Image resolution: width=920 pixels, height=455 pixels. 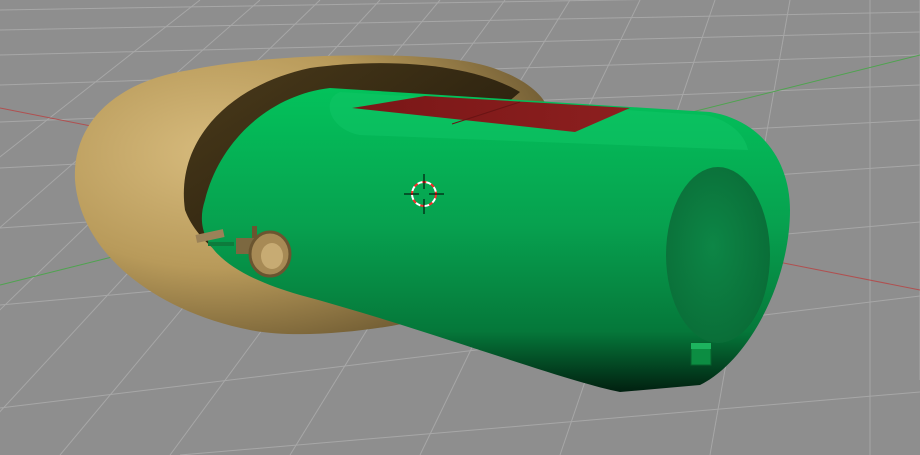 What do you see at coordinates (701, 354) in the screenshot?
I see `small-green-block` at bounding box center [701, 354].